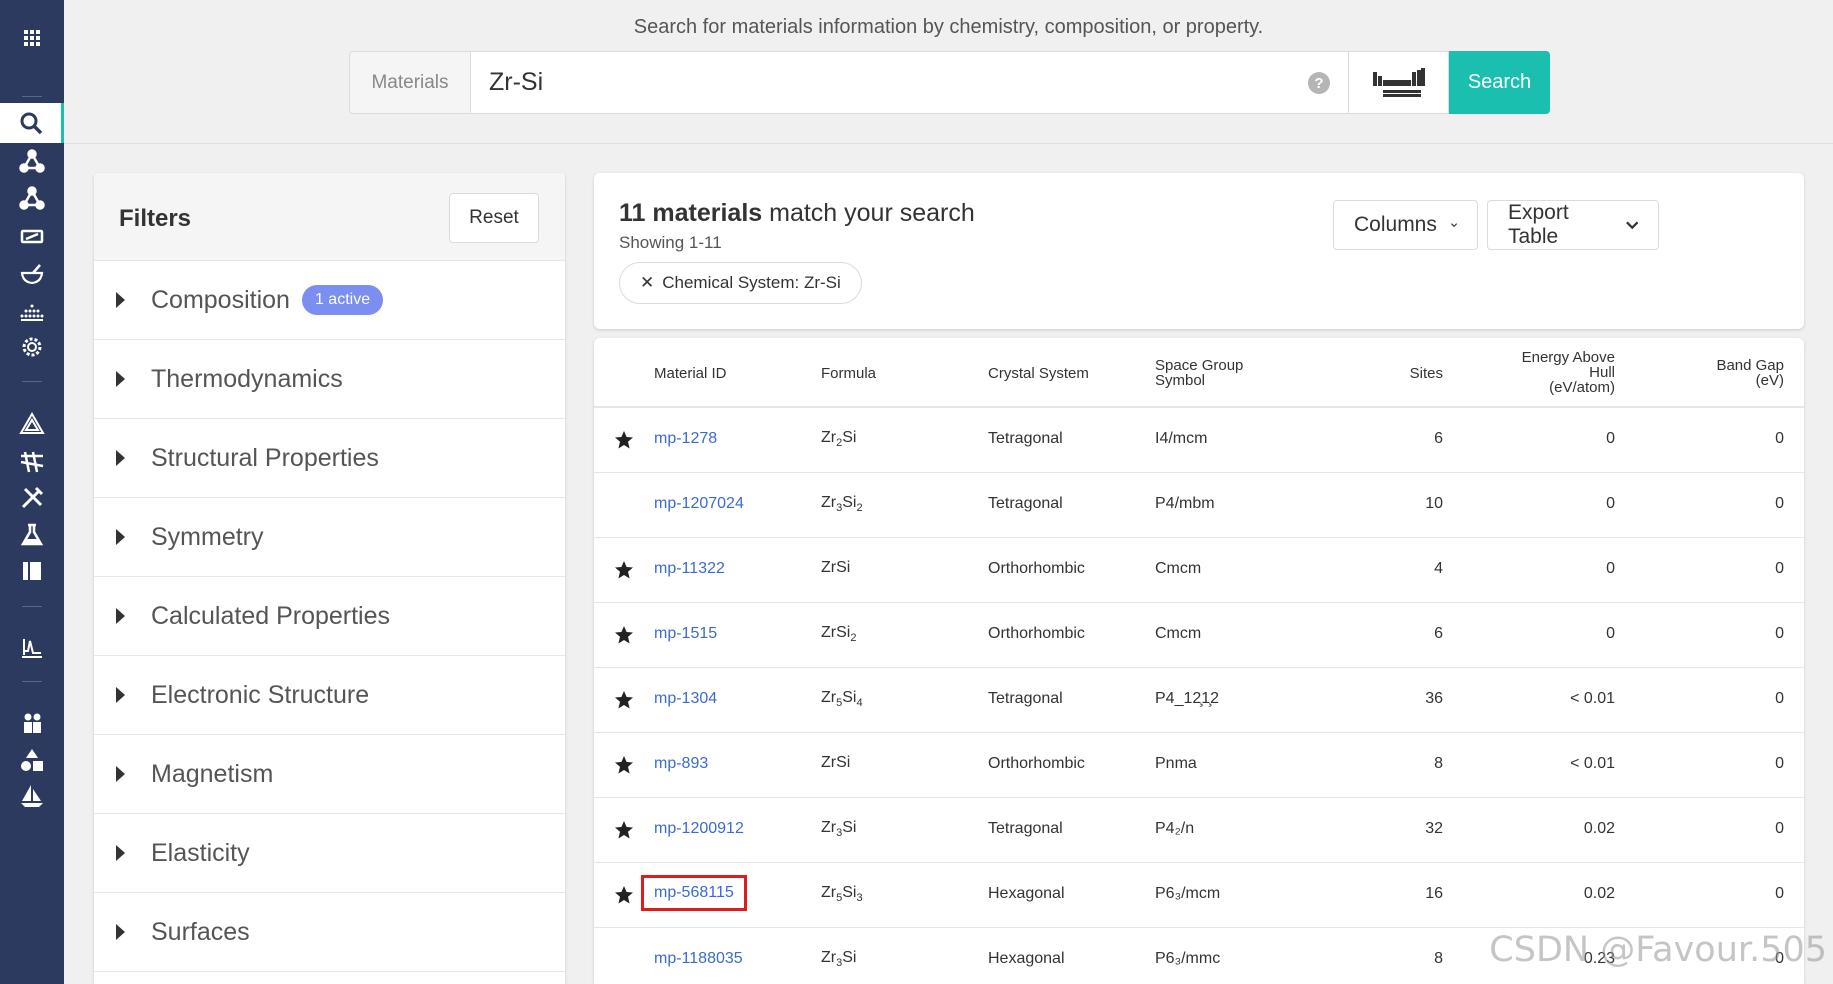 Image resolution: width=1833 pixels, height=984 pixels. Describe the element at coordinates (32, 461) in the screenshot. I see `sidebar-item-bridge` at that location.